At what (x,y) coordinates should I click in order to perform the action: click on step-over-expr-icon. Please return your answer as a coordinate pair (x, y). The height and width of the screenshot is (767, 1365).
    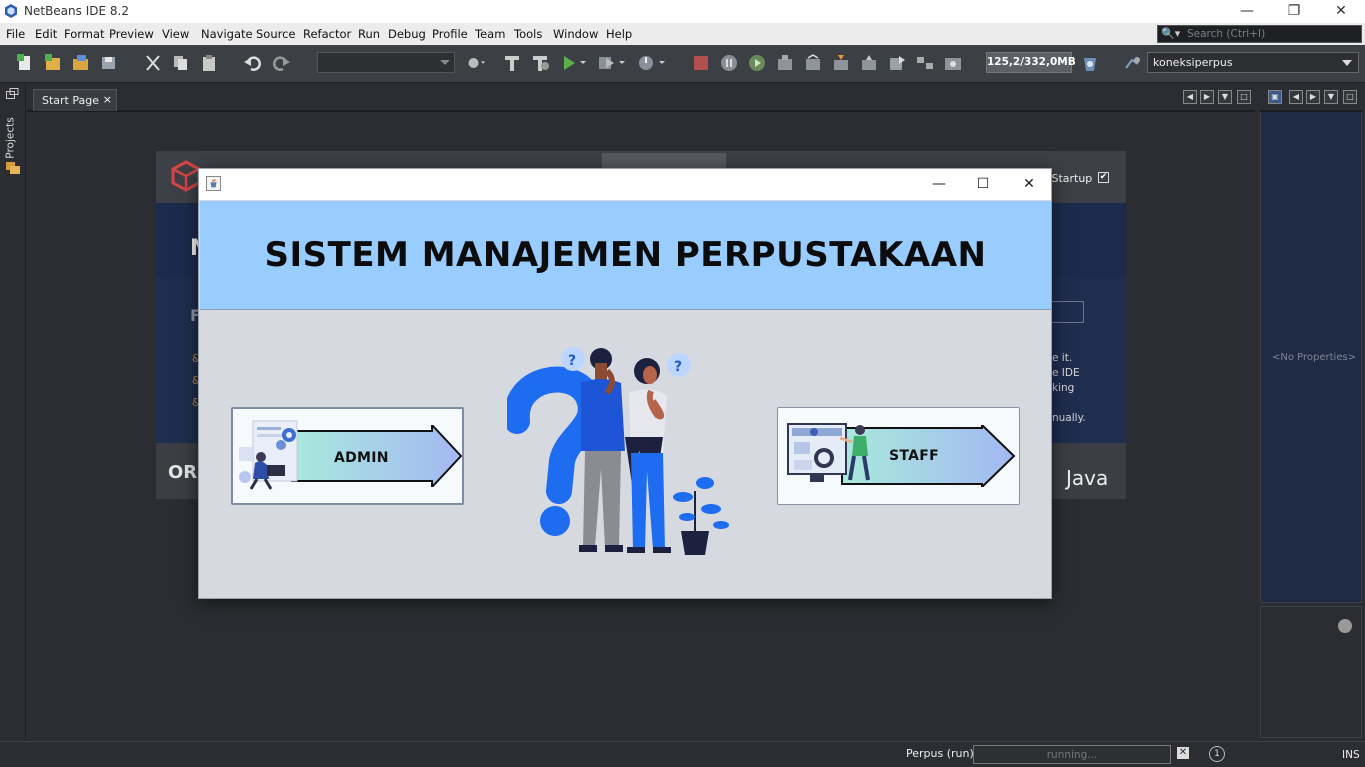
    Looking at the image, I should click on (813, 63).